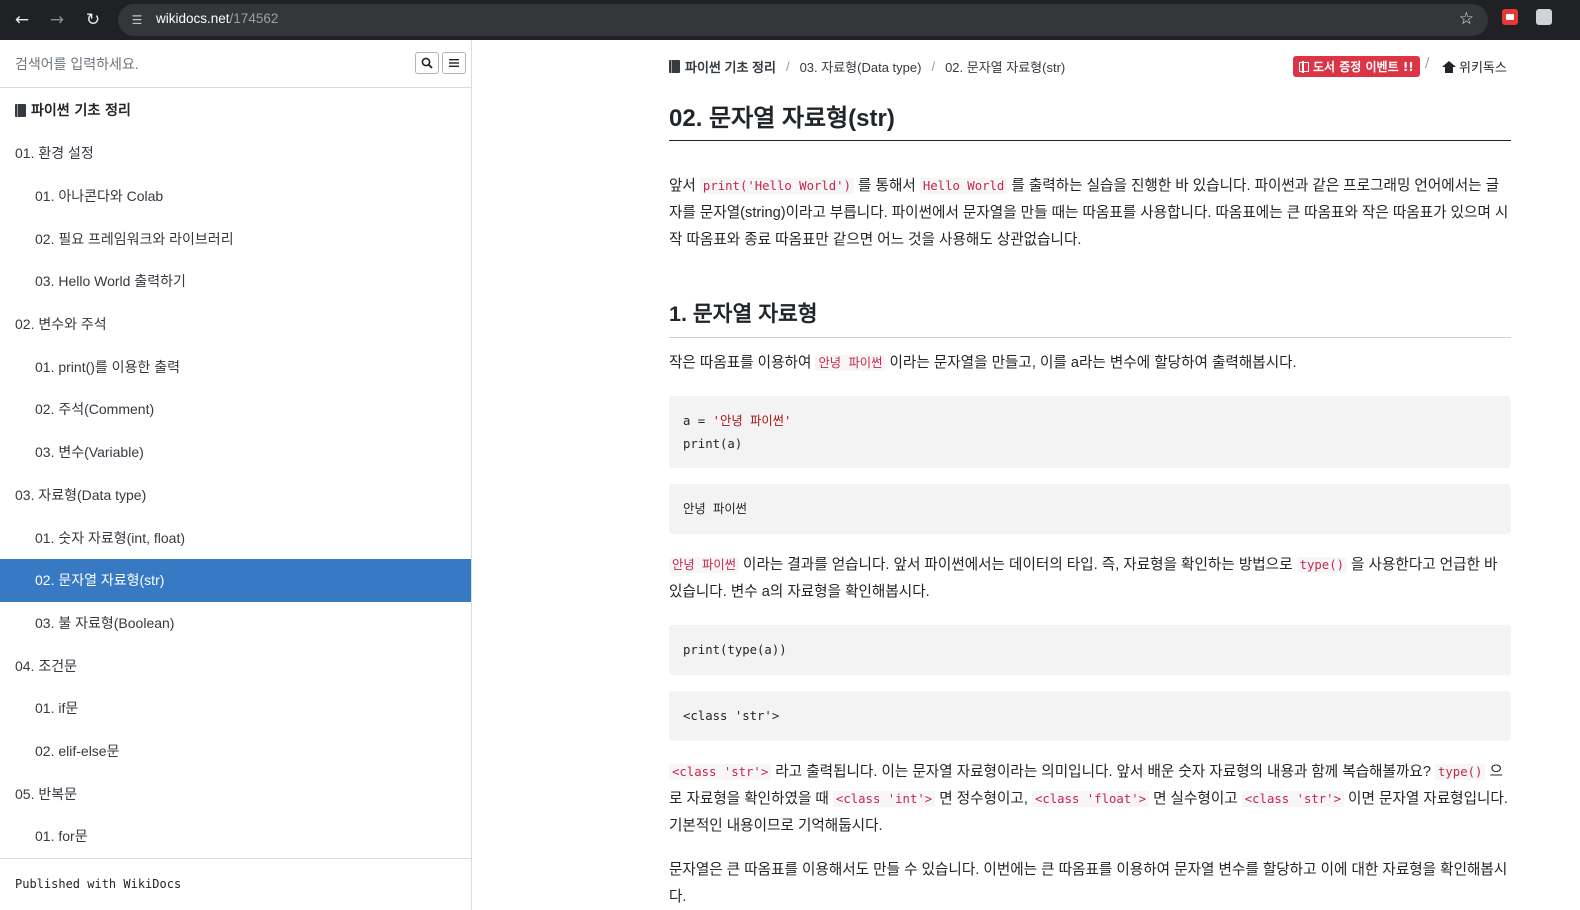 Image resolution: width=1580 pixels, height=910 pixels. What do you see at coordinates (887, 186) in the screenshot?
I see `text: 를 통해서` at bounding box center [887, 186].